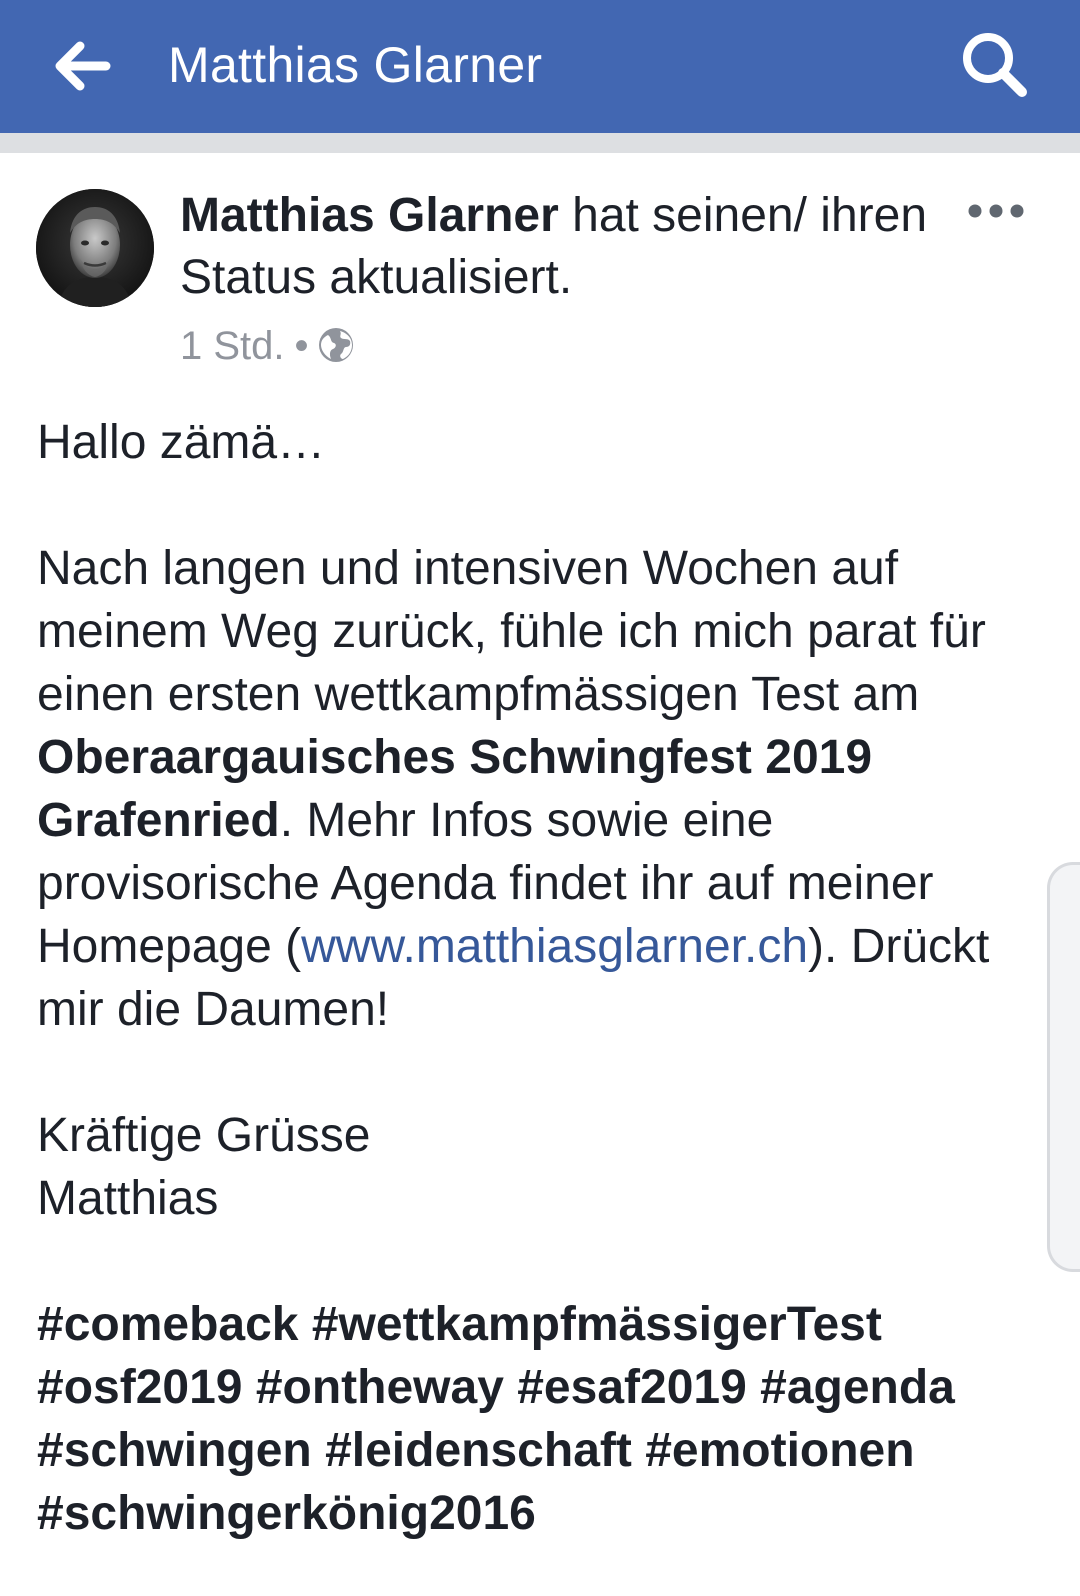 The image size is (1080, 1596). Describe the element at coordinates (632, 1387) in the screenshot. I see `hashtag-link: #esaf2019` at that location.